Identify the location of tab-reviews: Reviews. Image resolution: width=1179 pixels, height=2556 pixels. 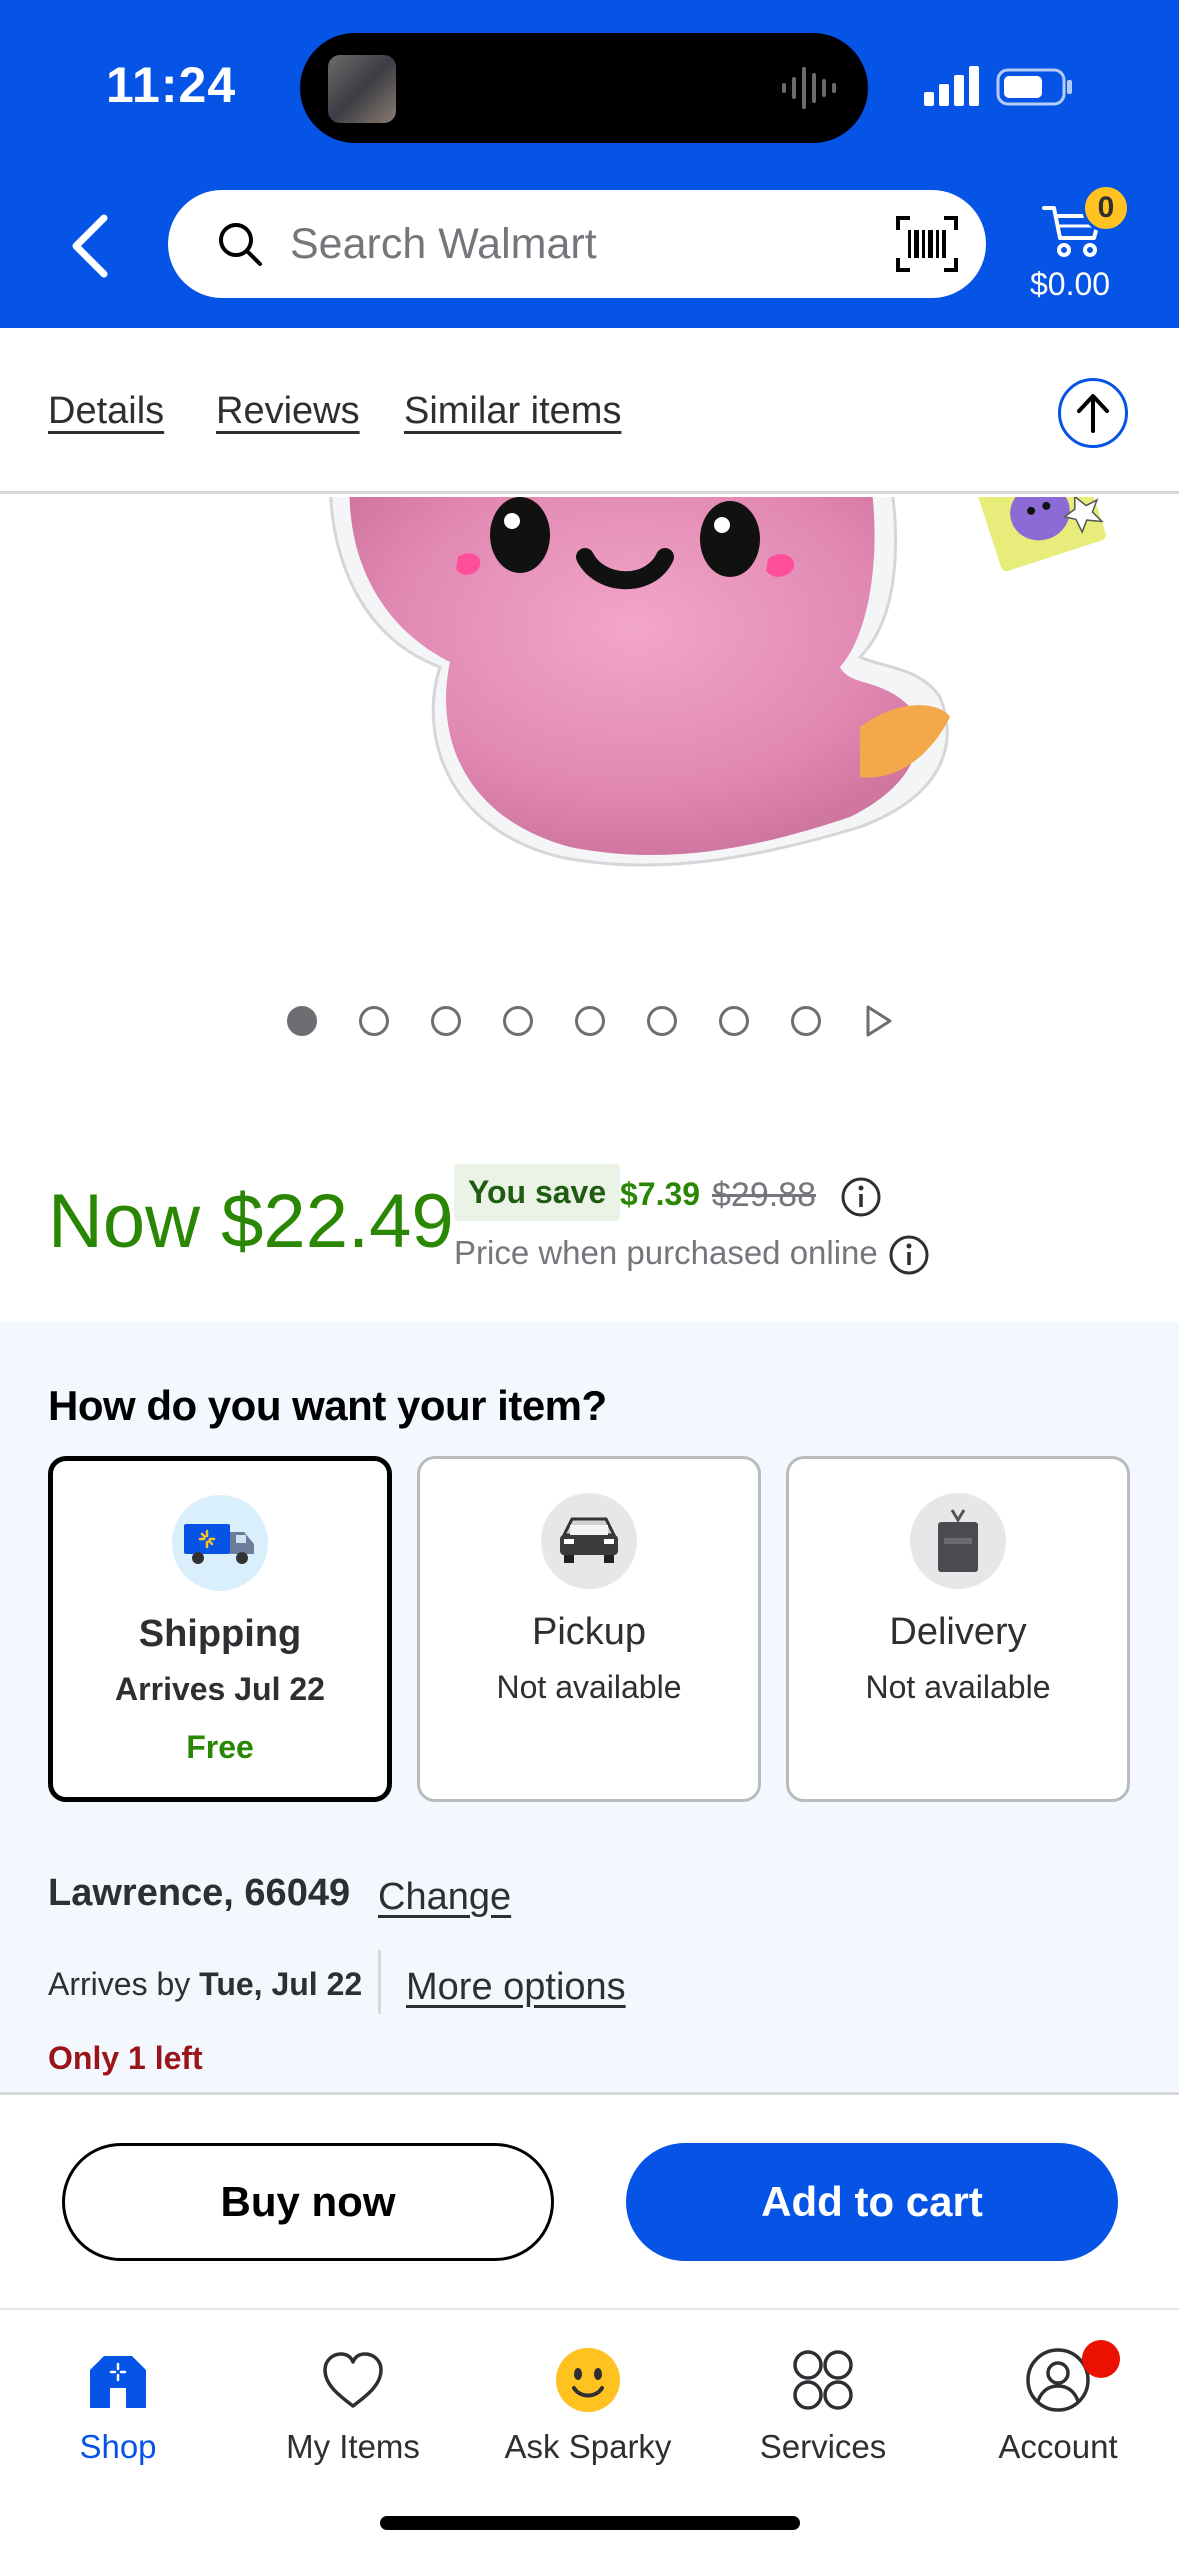
(288, 411).